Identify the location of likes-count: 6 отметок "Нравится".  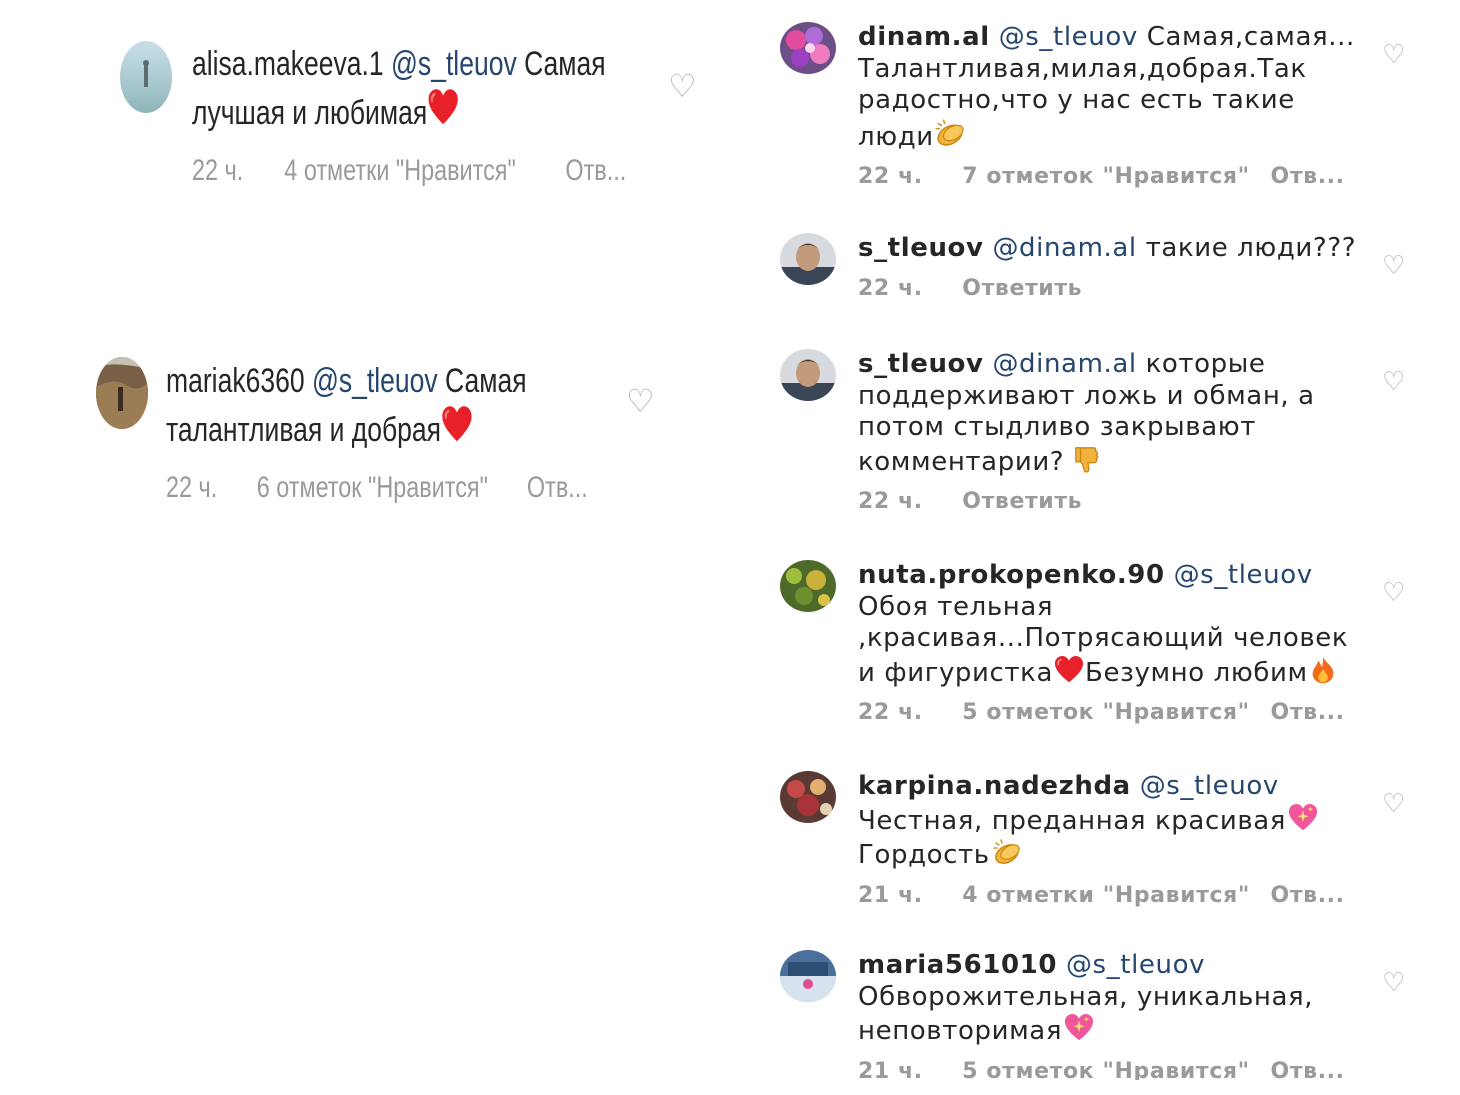
(389, 488).